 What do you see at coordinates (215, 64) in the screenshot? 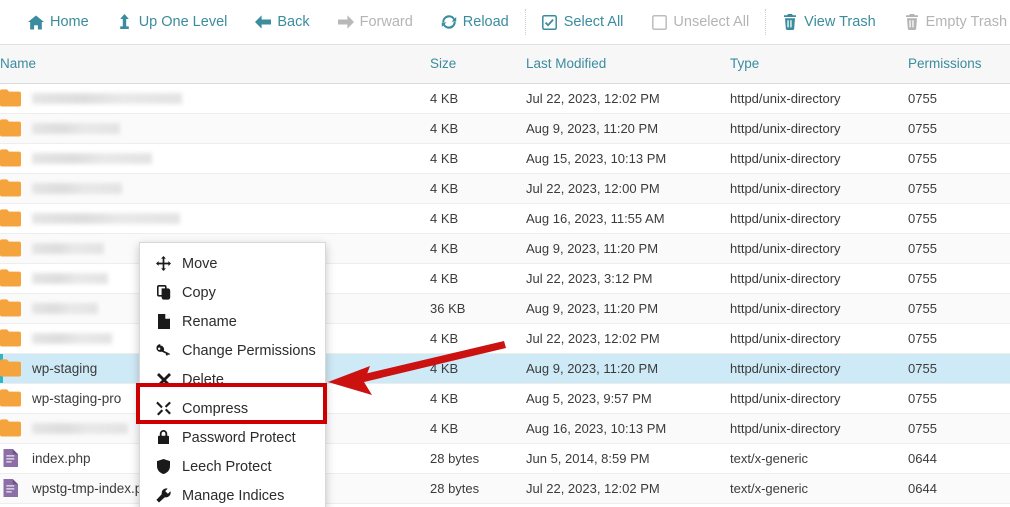
I see `column-header-name: Name` at bounding box center [215, 64].